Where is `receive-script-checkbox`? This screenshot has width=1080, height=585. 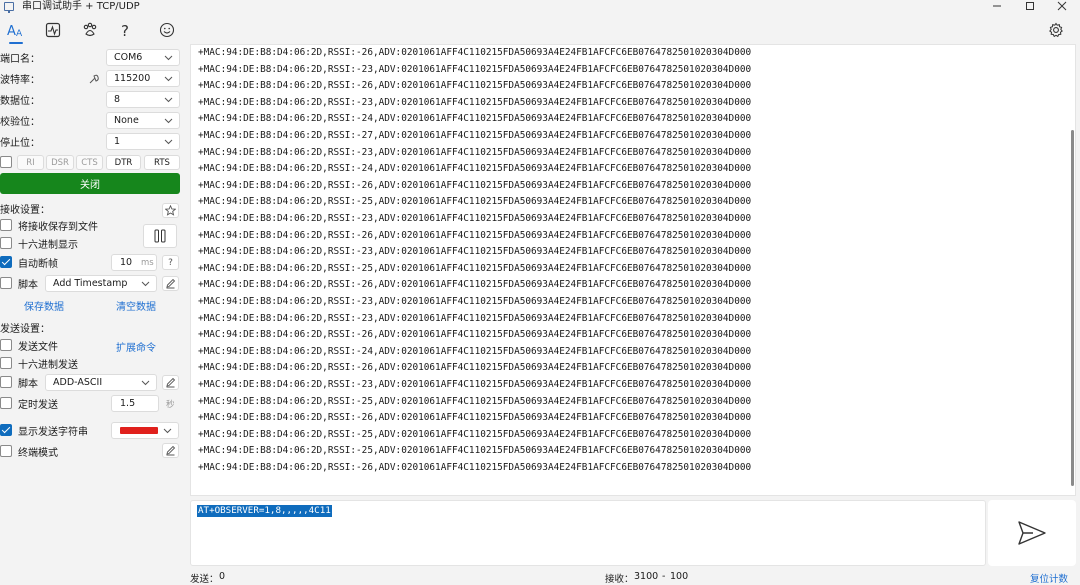 receive-script-checkbox is located at coordinates (6, 283).